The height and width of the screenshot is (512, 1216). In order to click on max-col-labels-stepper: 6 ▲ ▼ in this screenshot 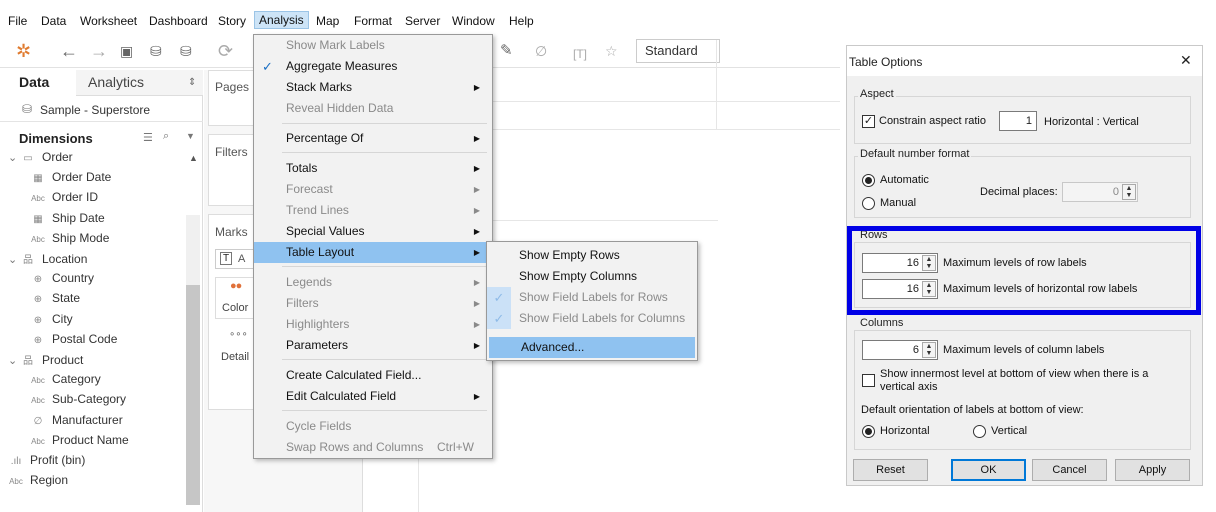, I will do `click(900, 350)`.